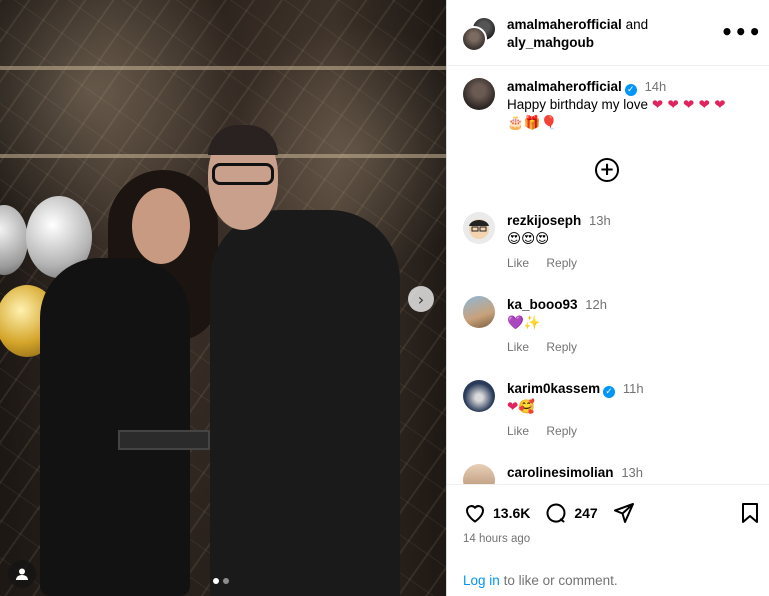  What do you see at coordinates (532, 123) in the screenshot?
I see `party-emojis: 🎂🎁🎈` at bounding box center [532, 123].